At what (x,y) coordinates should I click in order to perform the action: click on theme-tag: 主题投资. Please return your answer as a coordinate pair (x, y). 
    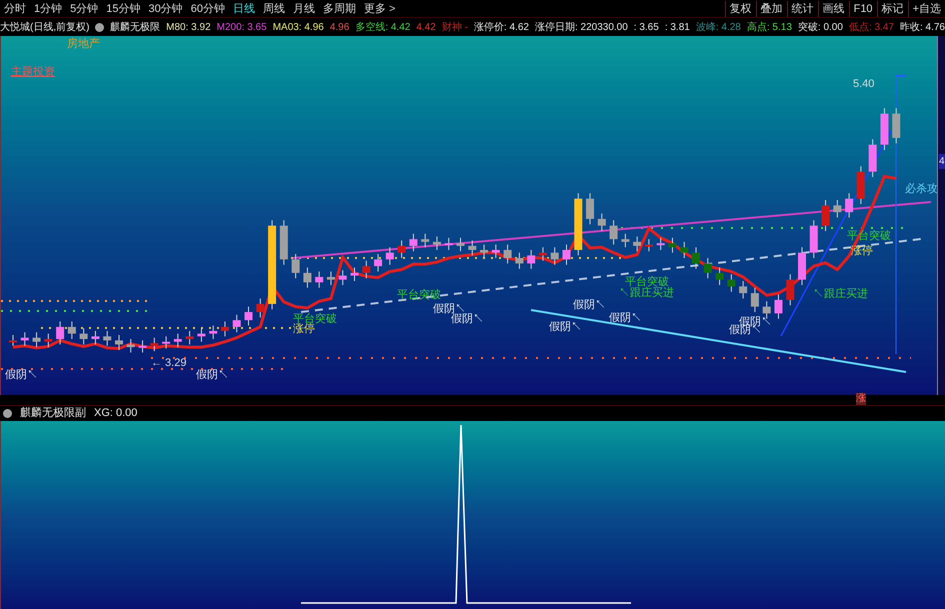
    Looking at the image, I should click on (33, 72).